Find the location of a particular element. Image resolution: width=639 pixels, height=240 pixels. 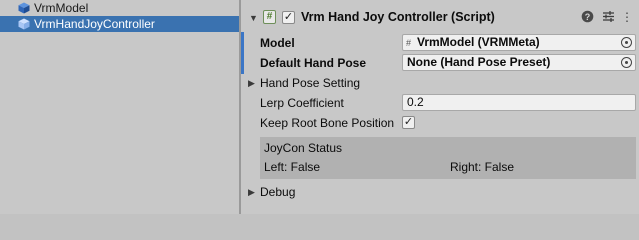

component-enabled-checkbox: ✓ is located at coordinates (288, 17).